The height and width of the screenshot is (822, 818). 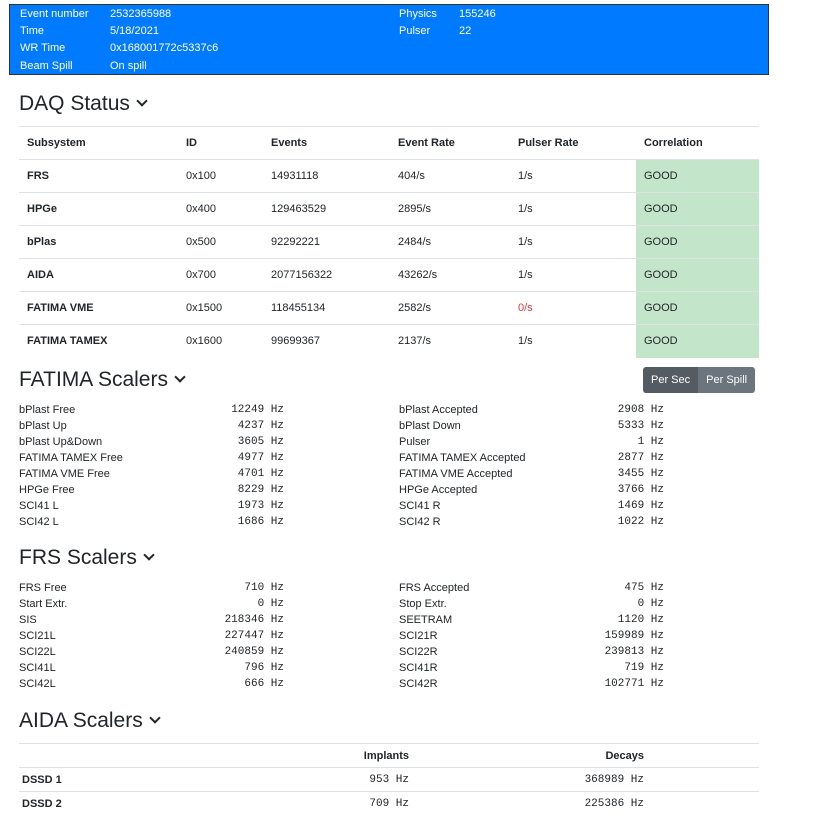 I want to click on daq-status-heading: DAQ Status, so click(x=83, y=104).